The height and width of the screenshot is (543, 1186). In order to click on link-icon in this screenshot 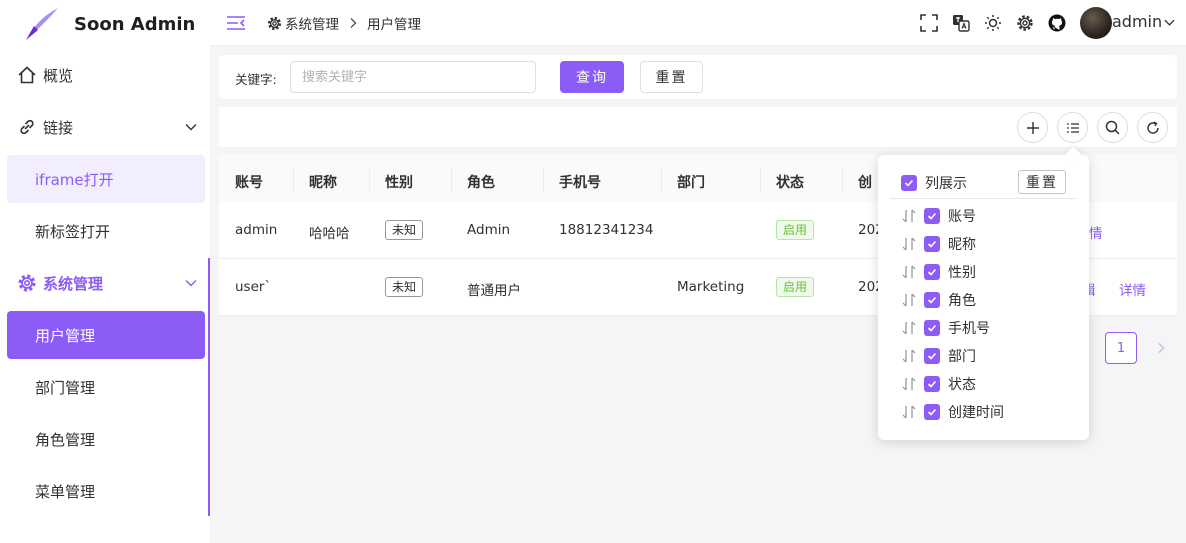, I will do `click(27, 127)`.